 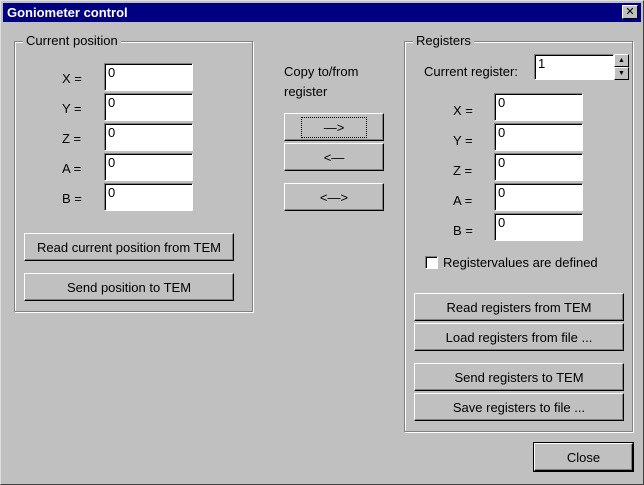 What do you see at coordinates (72, 108) in the screenshot?
I see `pos-y-label: Y =` at bounding box center [72, 108].